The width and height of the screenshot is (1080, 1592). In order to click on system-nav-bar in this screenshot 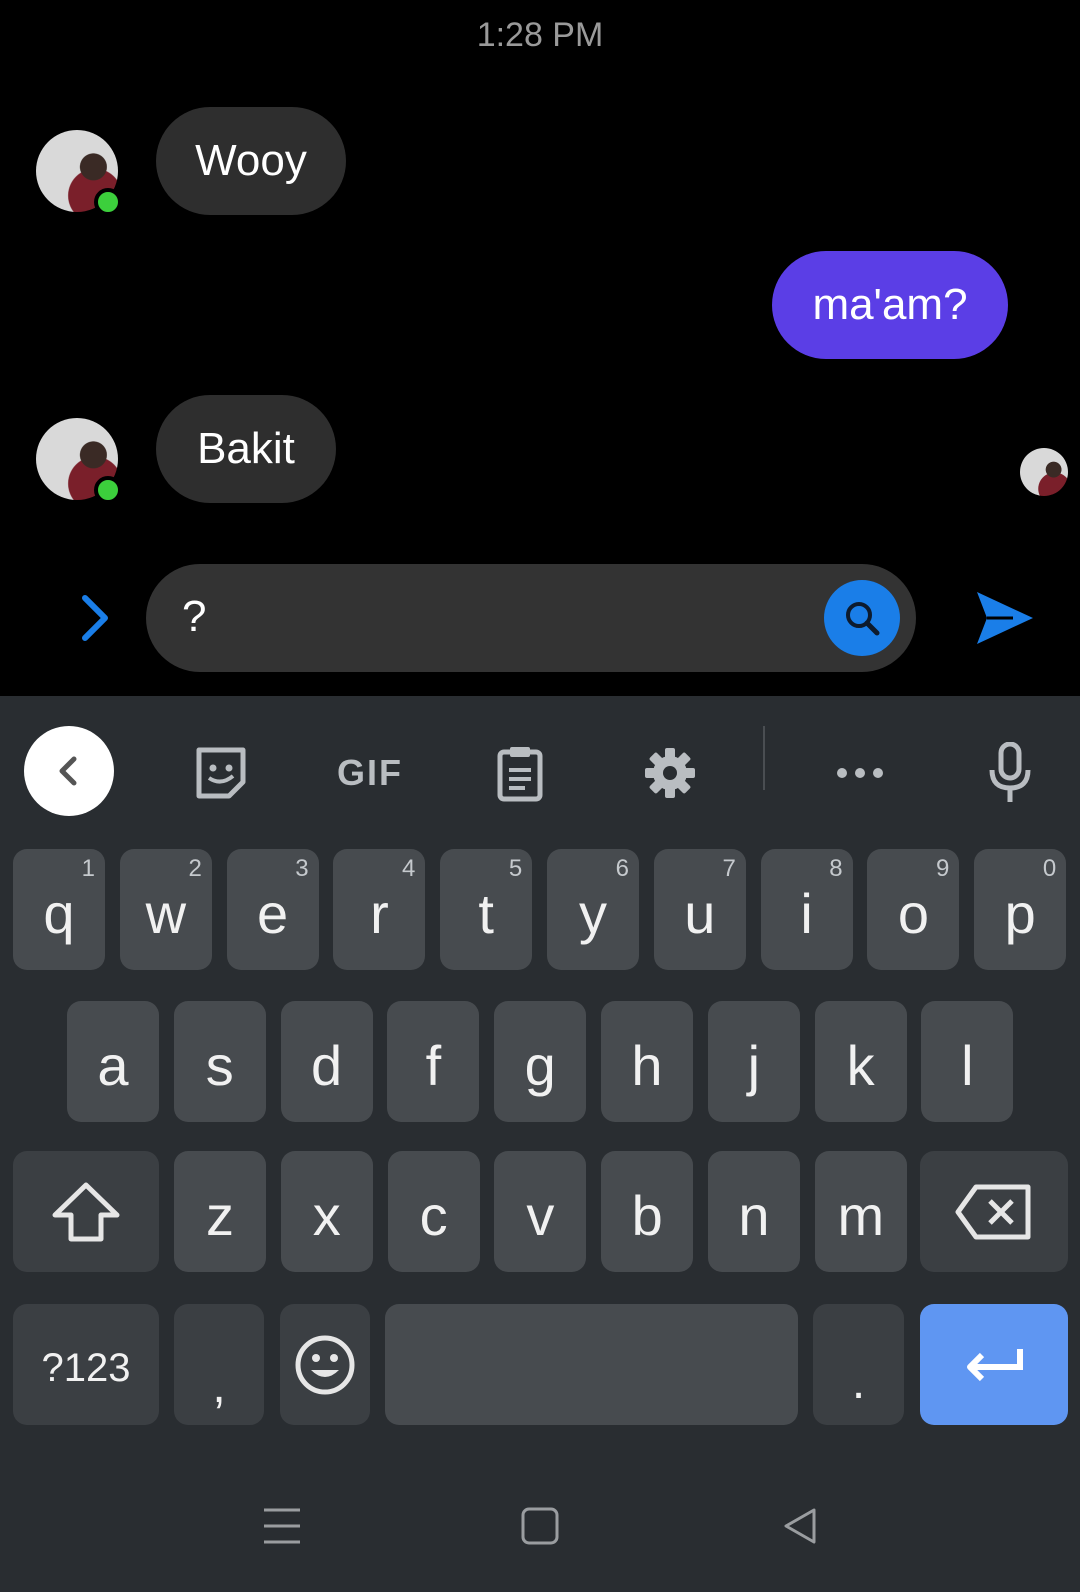, I will do `click(540, 1525)`.